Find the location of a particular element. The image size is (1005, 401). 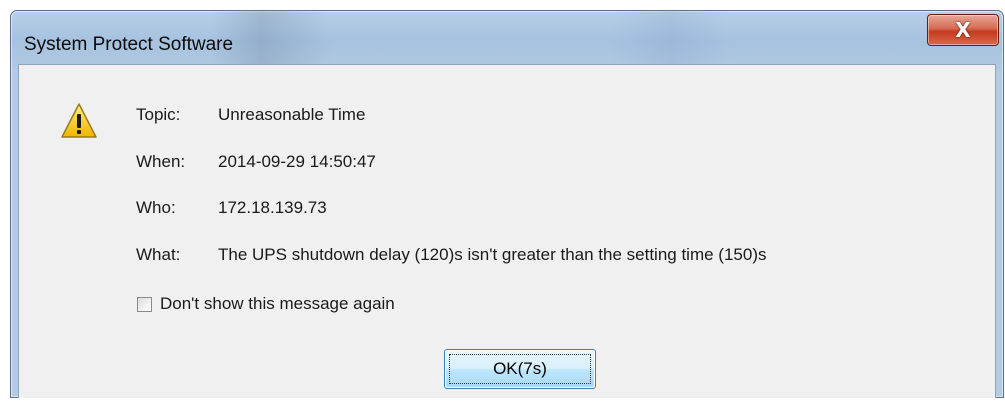

ok-button: OK(7s) is located at coordinates (520, 369).